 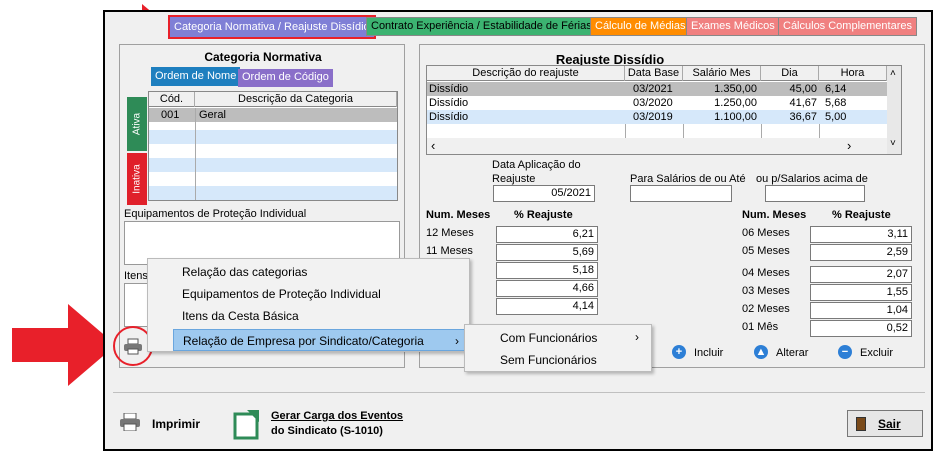 I want to click on submenu-item-sem-funcionarios: Sem Funcionários, so click(x=548, y=360).